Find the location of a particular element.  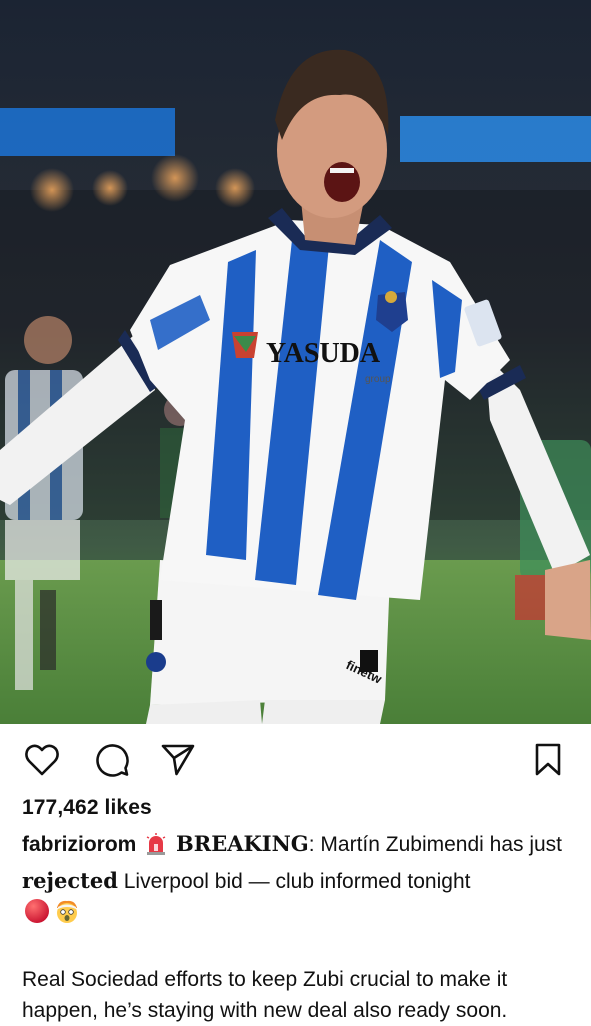

shirt-sponsor-subtext: group is located at coordinates (378, 379).